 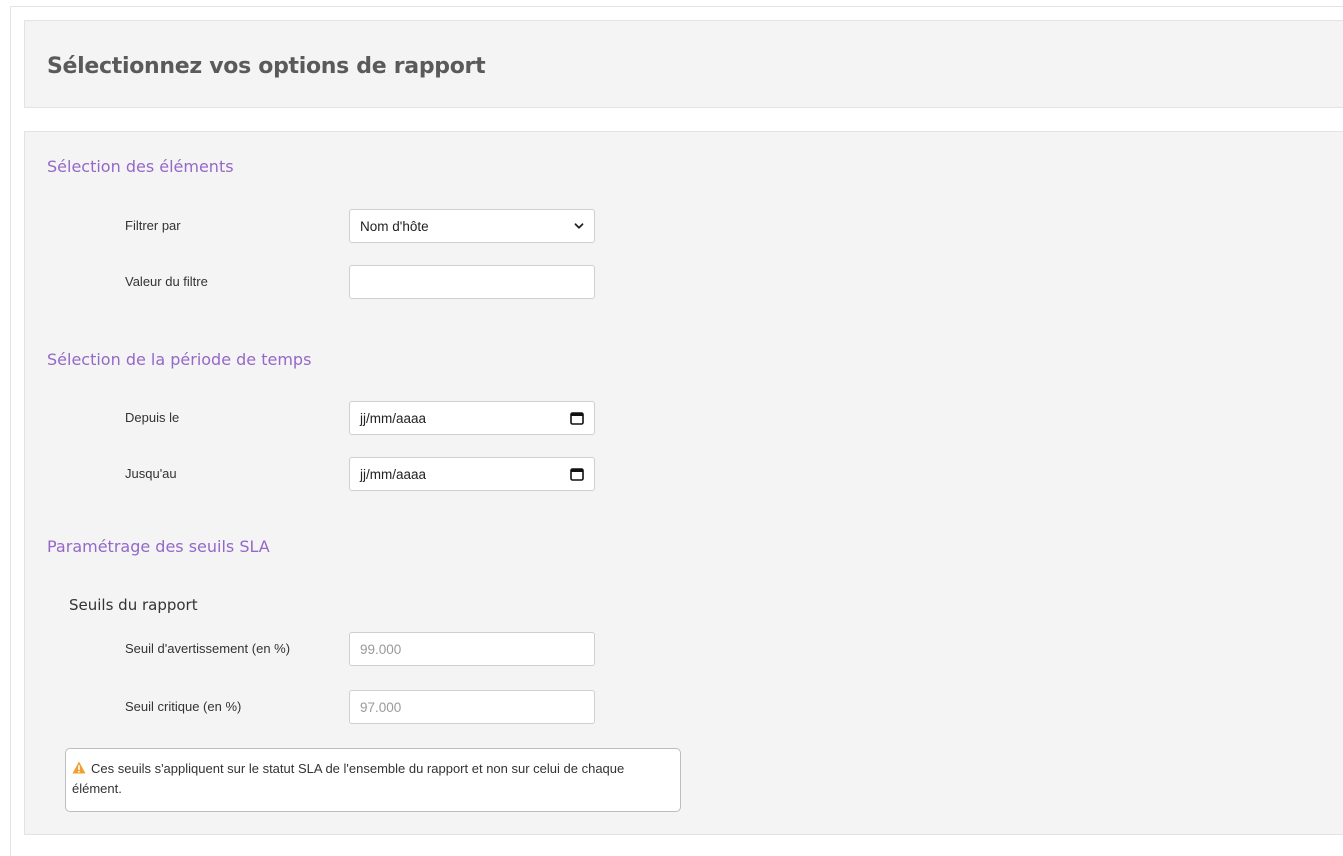 I want to click on filter-value-input, so click(x=472, y=282).